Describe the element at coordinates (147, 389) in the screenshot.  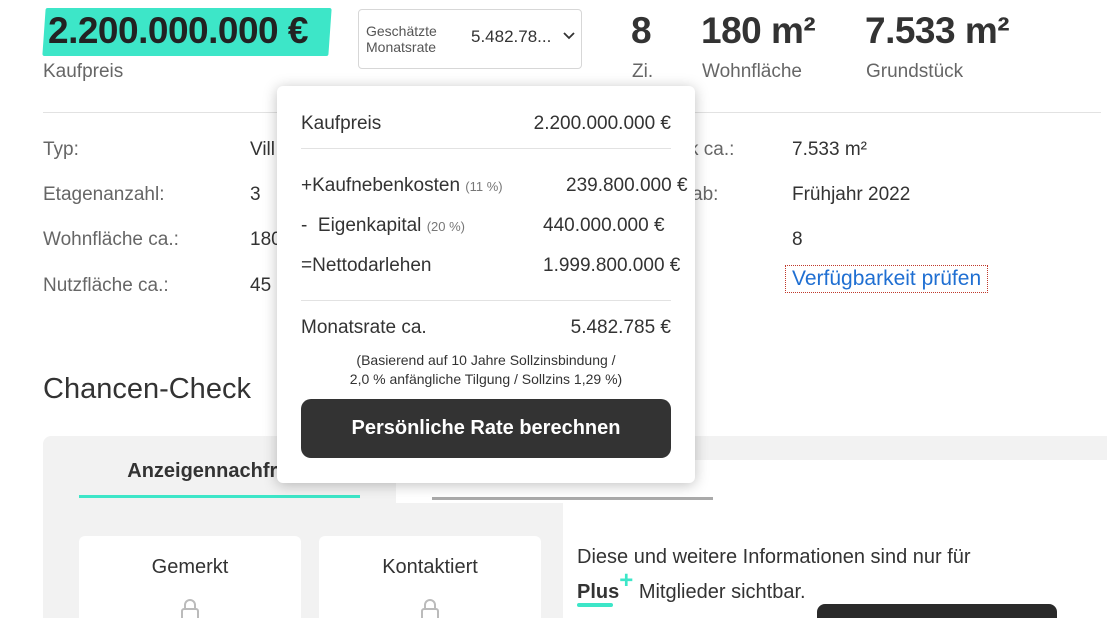
I see `section-title: Chancen-Check` at that location.